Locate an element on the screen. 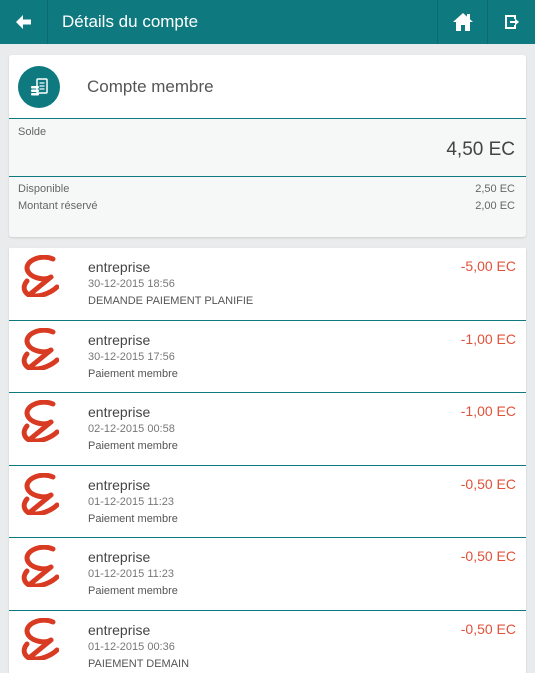 Image resolution: width=535 pixels, height=673 pixels. home-icon is located at coordinates (462, 22).